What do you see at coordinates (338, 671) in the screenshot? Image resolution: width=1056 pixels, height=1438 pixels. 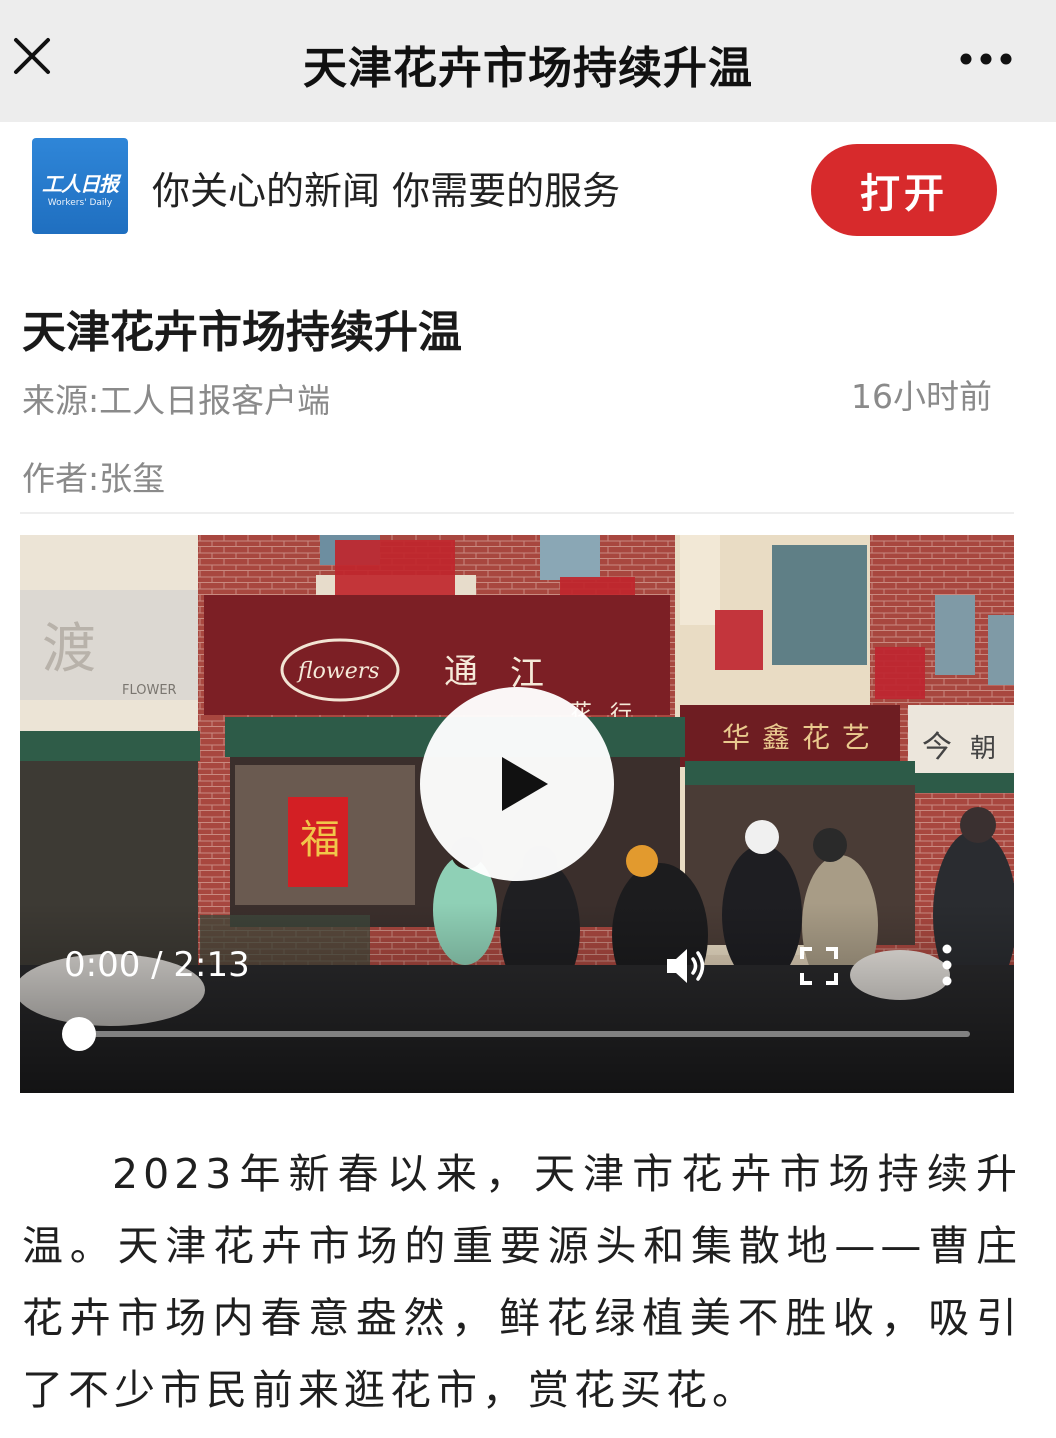 I see `sign-flowers: flowers` at bounding box center [338, 671].